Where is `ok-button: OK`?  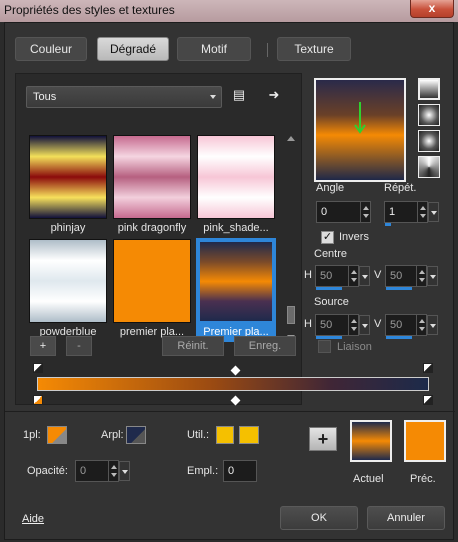
ok-button: OK is located at coordinates (319, 518).